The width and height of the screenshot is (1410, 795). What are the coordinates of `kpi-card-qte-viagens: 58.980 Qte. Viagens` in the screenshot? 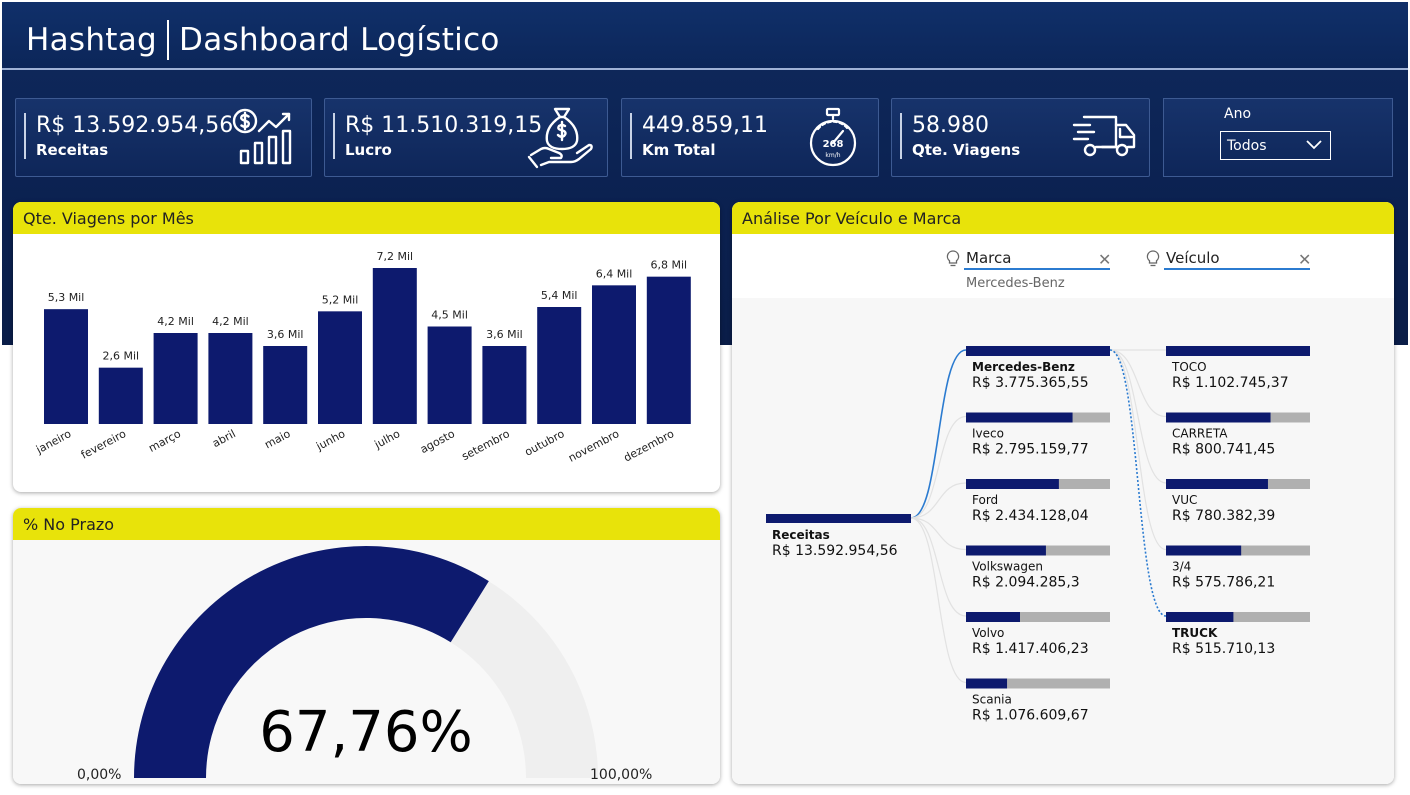 It's located at (1020, 137).